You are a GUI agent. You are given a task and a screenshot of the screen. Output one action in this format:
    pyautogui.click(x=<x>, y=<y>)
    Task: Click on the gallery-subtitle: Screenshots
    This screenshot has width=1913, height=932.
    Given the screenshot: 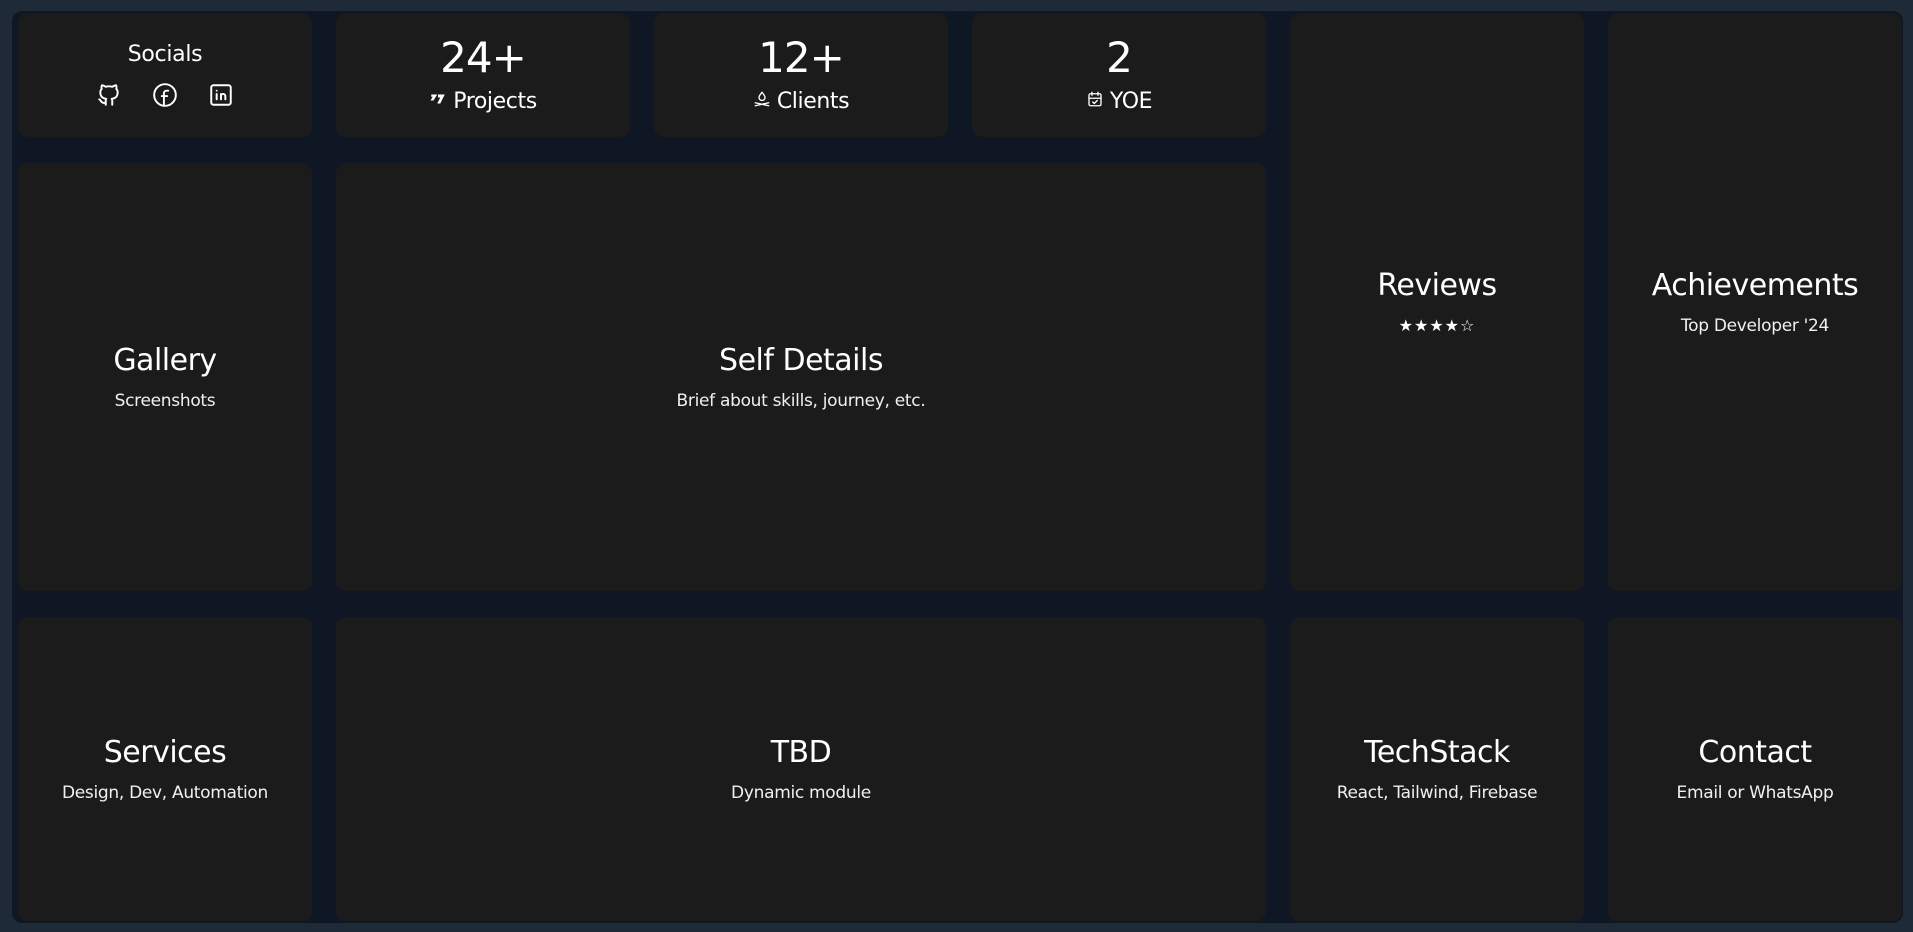 What is the action you would take?
    pyautogui.click(x=165, y=400)
    